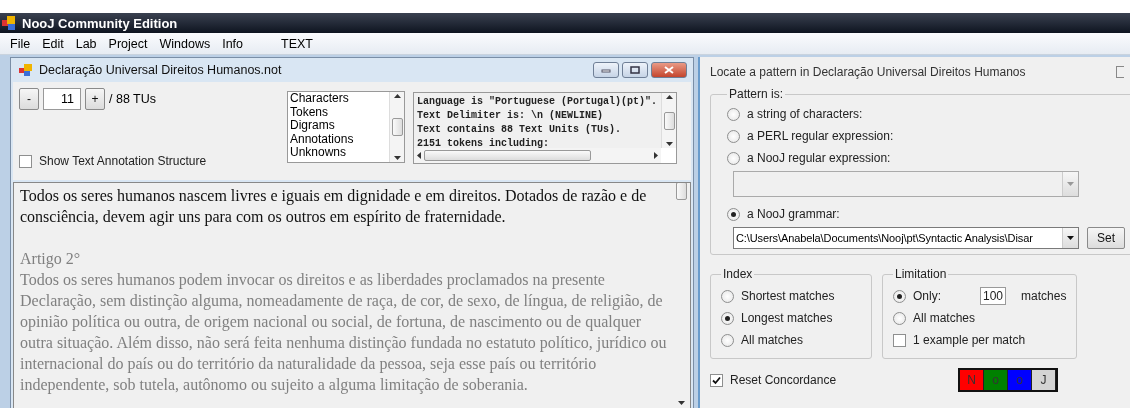  What do you see at coordinates (969, 340) in the screenshot?
I see `checkbox-label: 1 example per match` at bounding box center [969, 340].